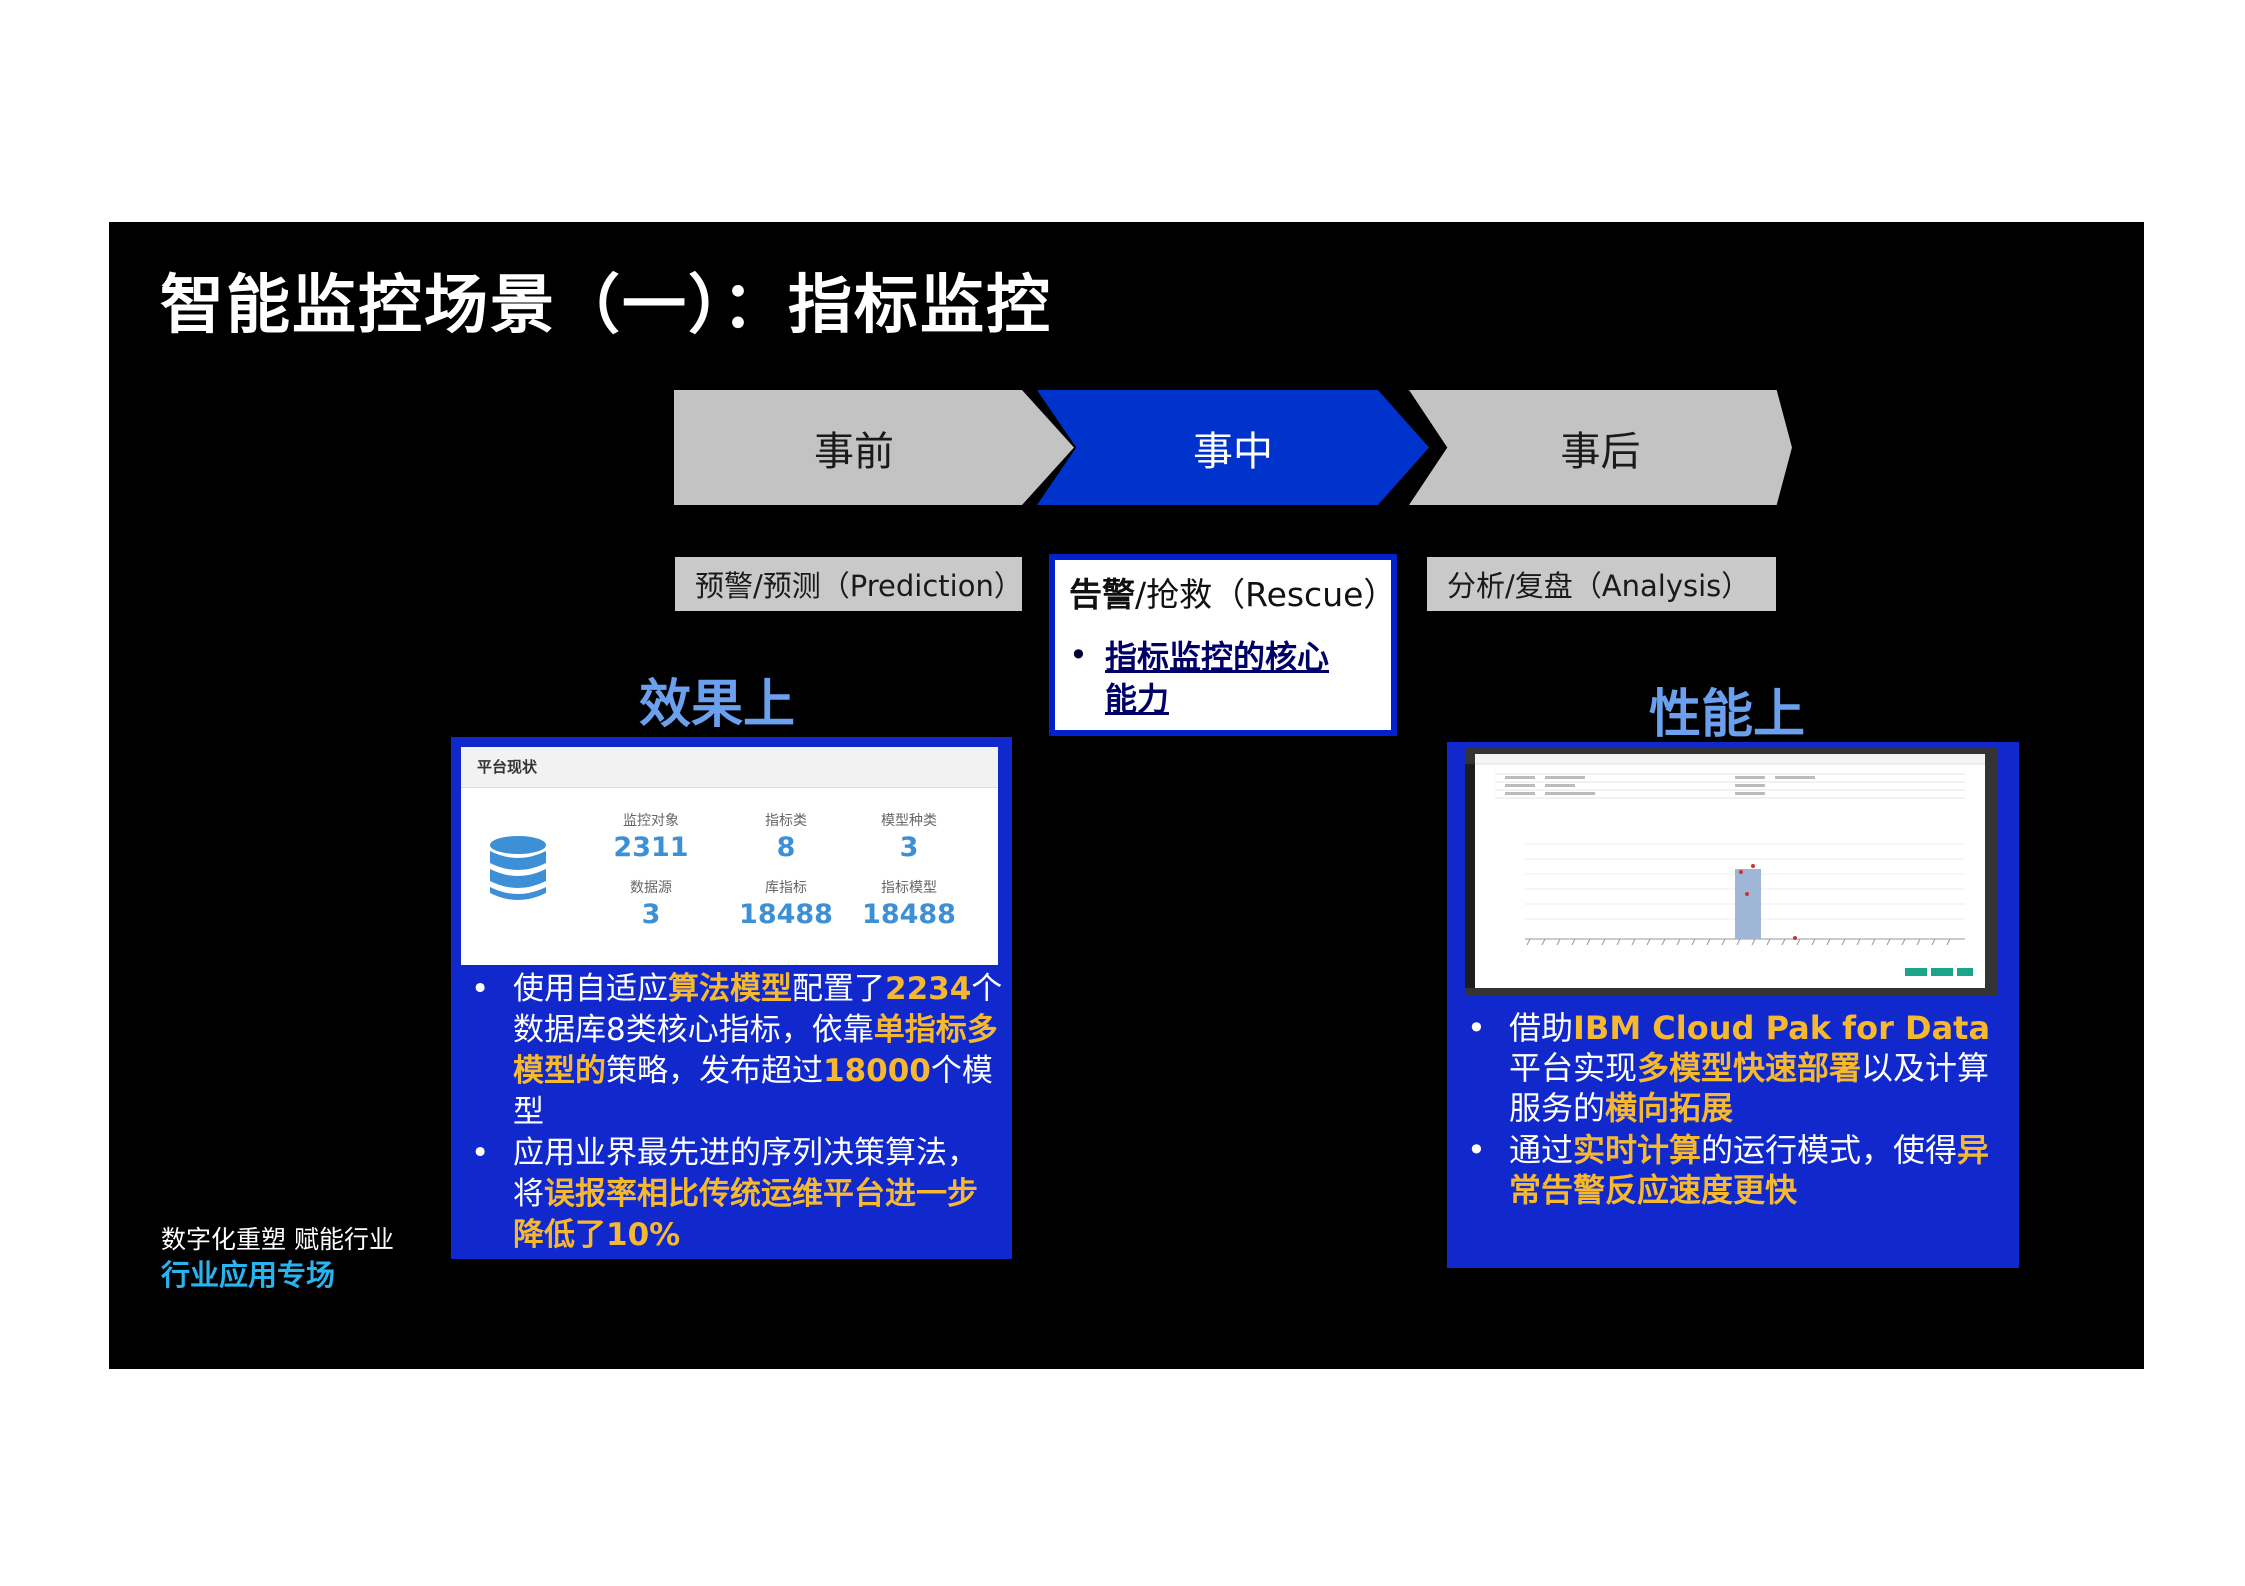  Describe the element at coordinates (928, 989) in the screenshot. I see `highlight-text: 2234` at that location.